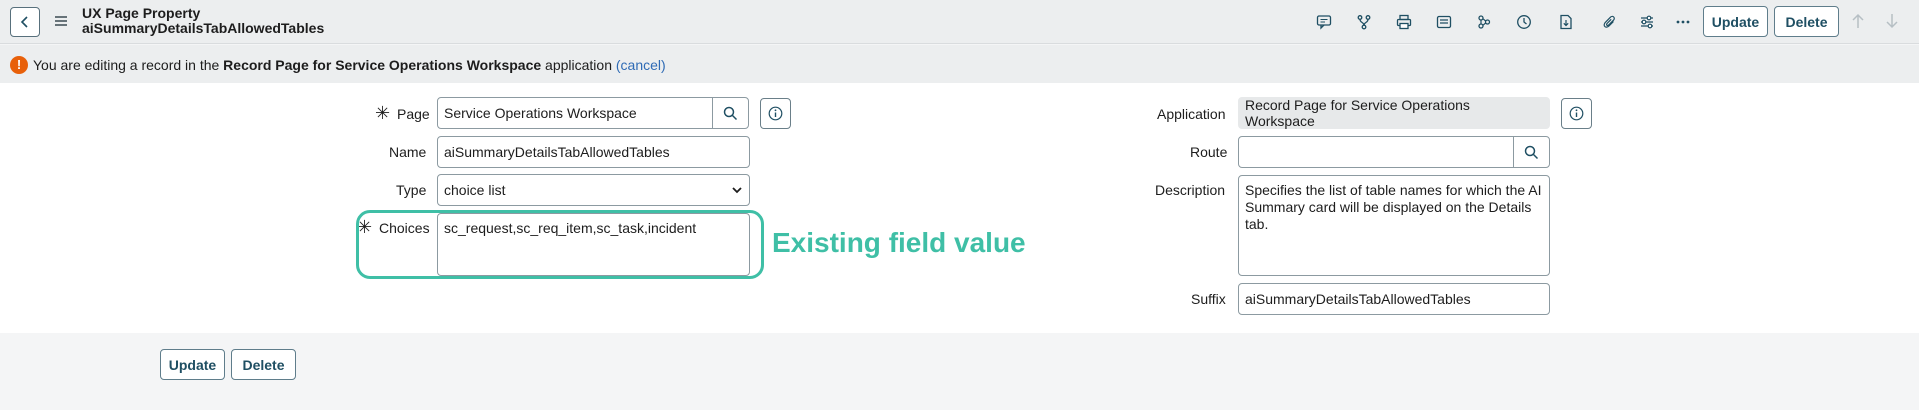 This screenshot has height=410, width=1919. What do you see at coordinates (1208, 299) in the screenshot?
I see `suffix-label: Suffix` at bounding box center [1208, 299].